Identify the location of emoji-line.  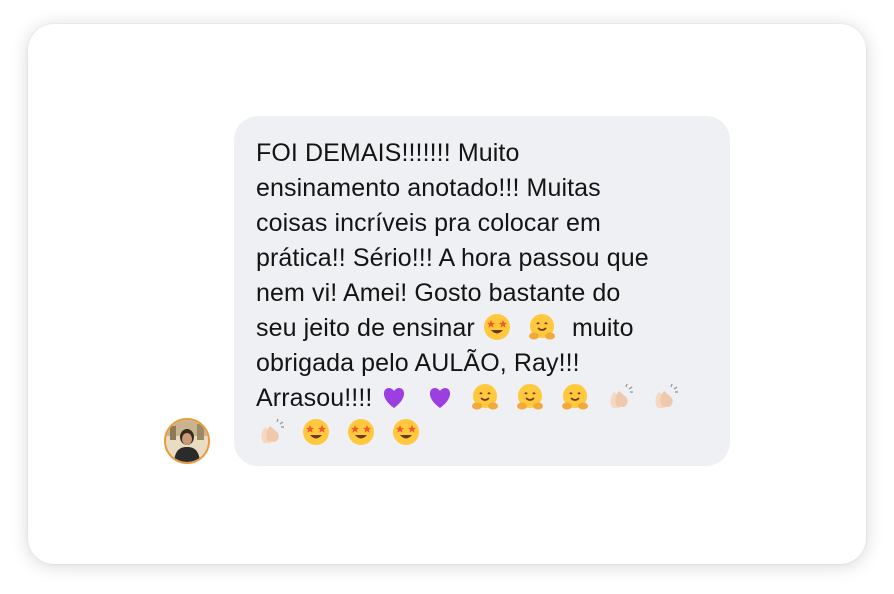
(480, 433).